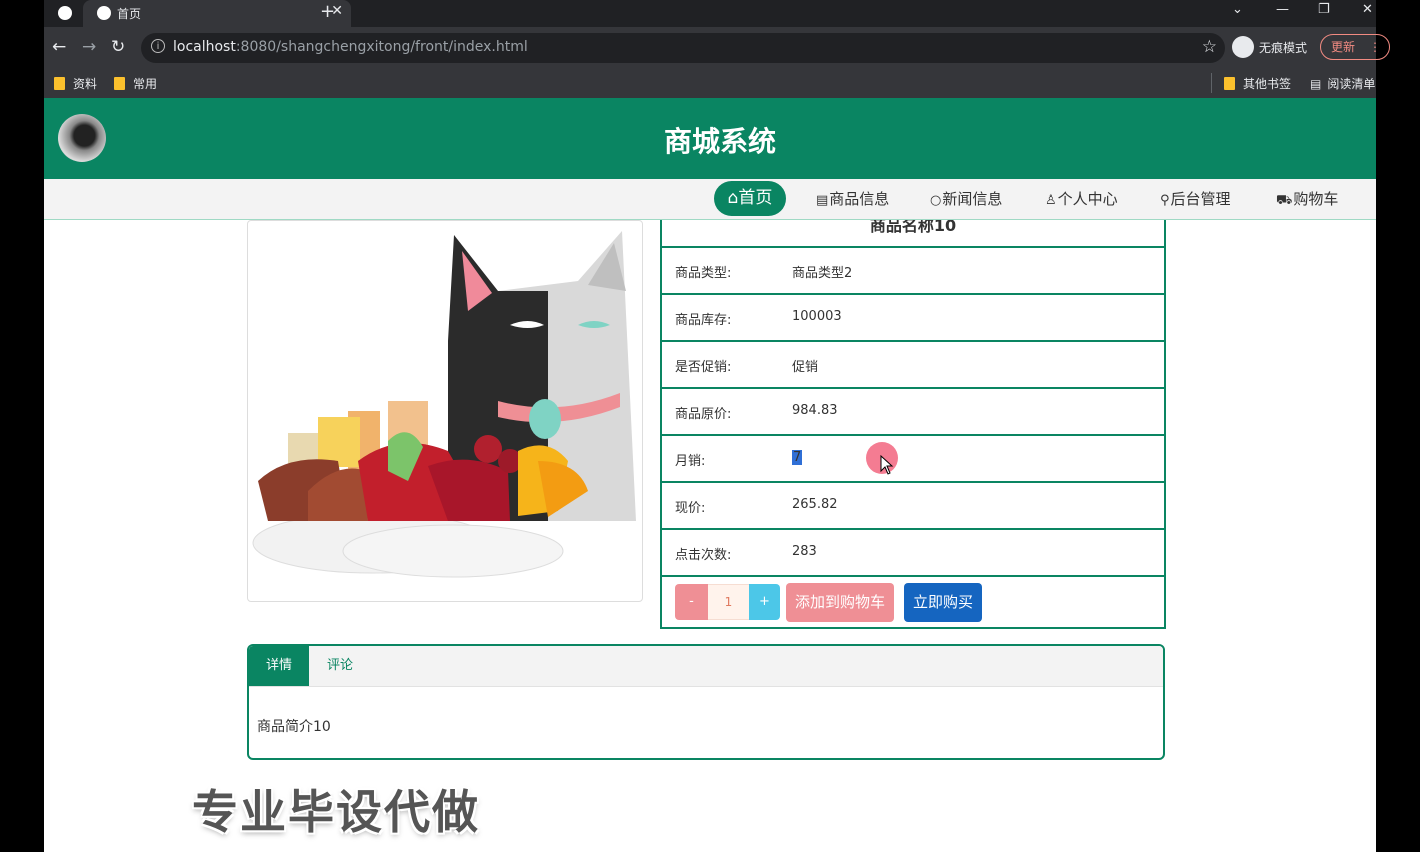 The width and height of the screenshot is (1420, 852). Describe the element at coordinates (733, 198) in the screenshot. I see `home-icon: ⌂` at that location.